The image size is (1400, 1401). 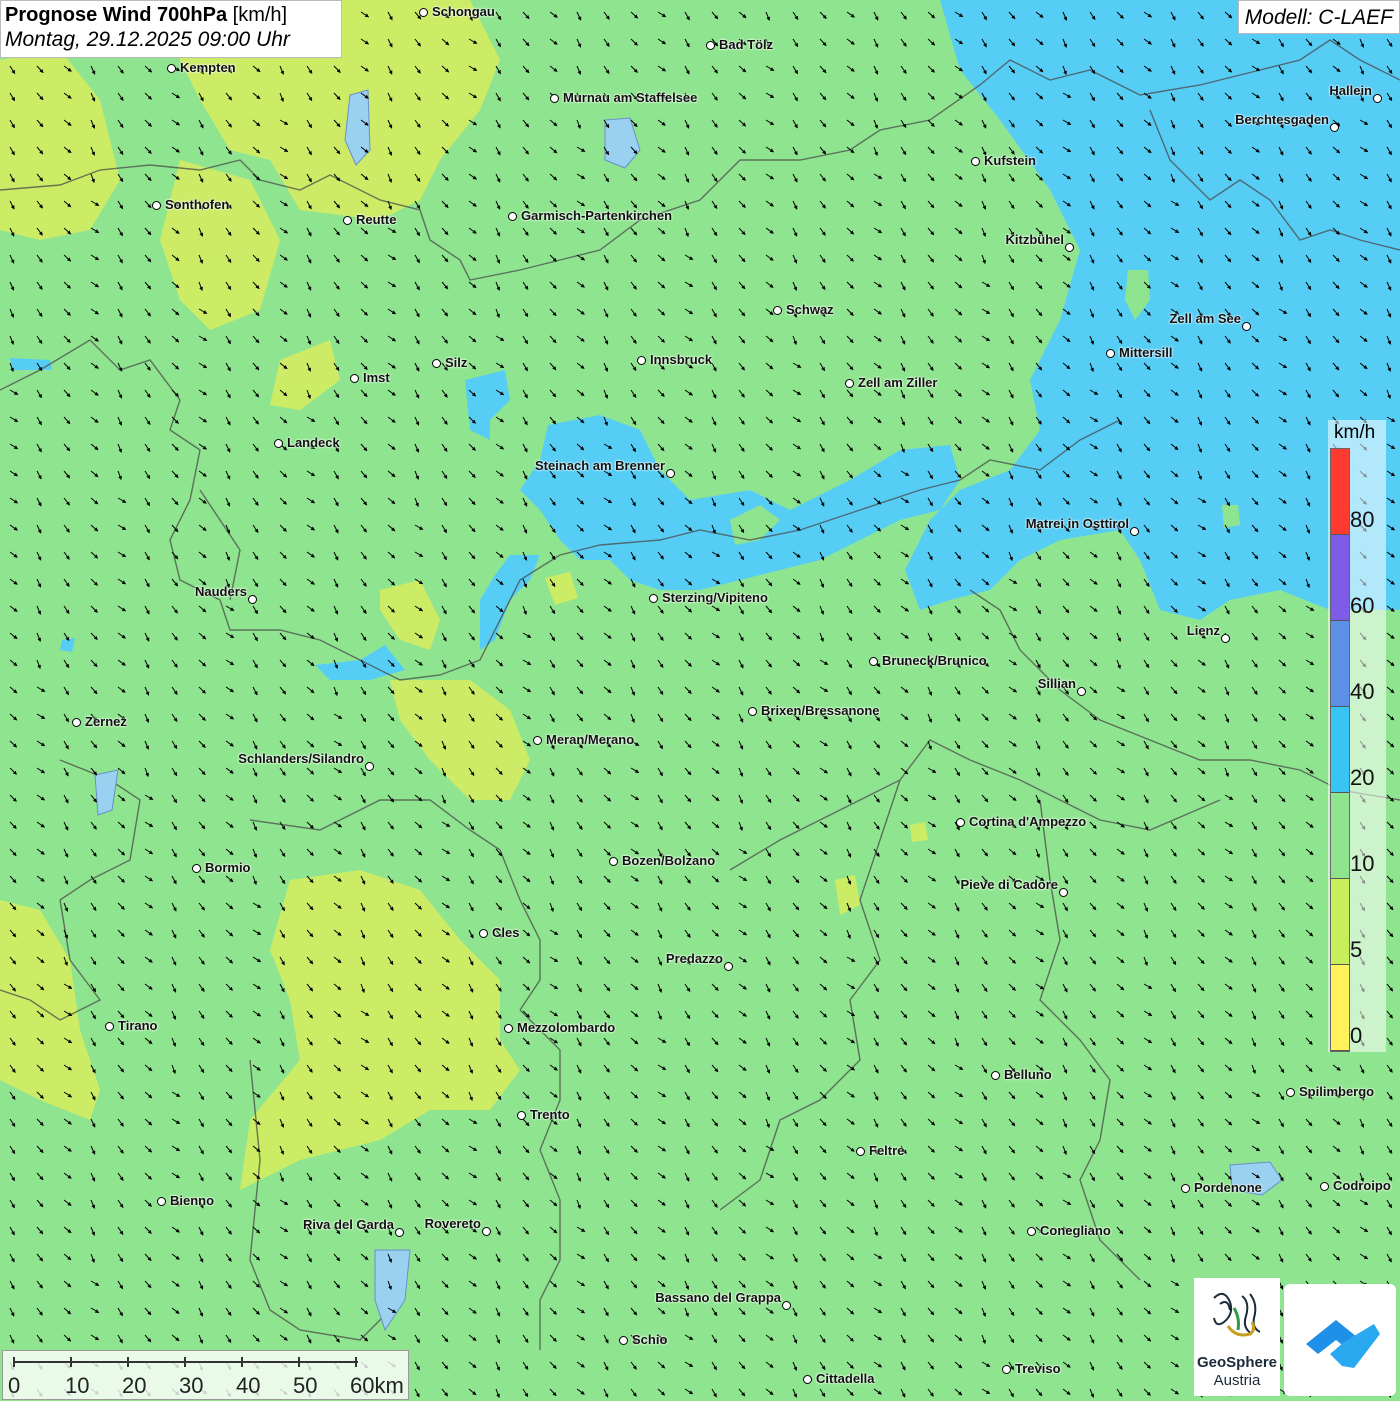 I want to click on model-label: Modell: C-LAEF, so click(x=1318, y=17).